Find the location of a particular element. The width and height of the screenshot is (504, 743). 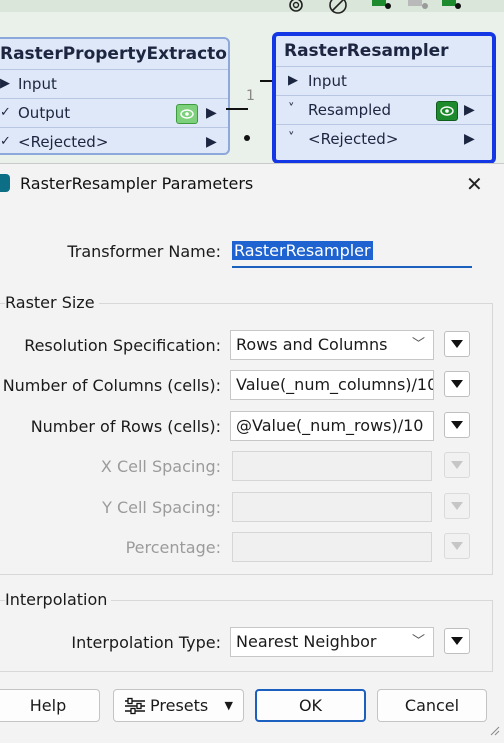

dialog-titlebar: RasterResampler Parameters ✕ is located at coordinates (252, 184).